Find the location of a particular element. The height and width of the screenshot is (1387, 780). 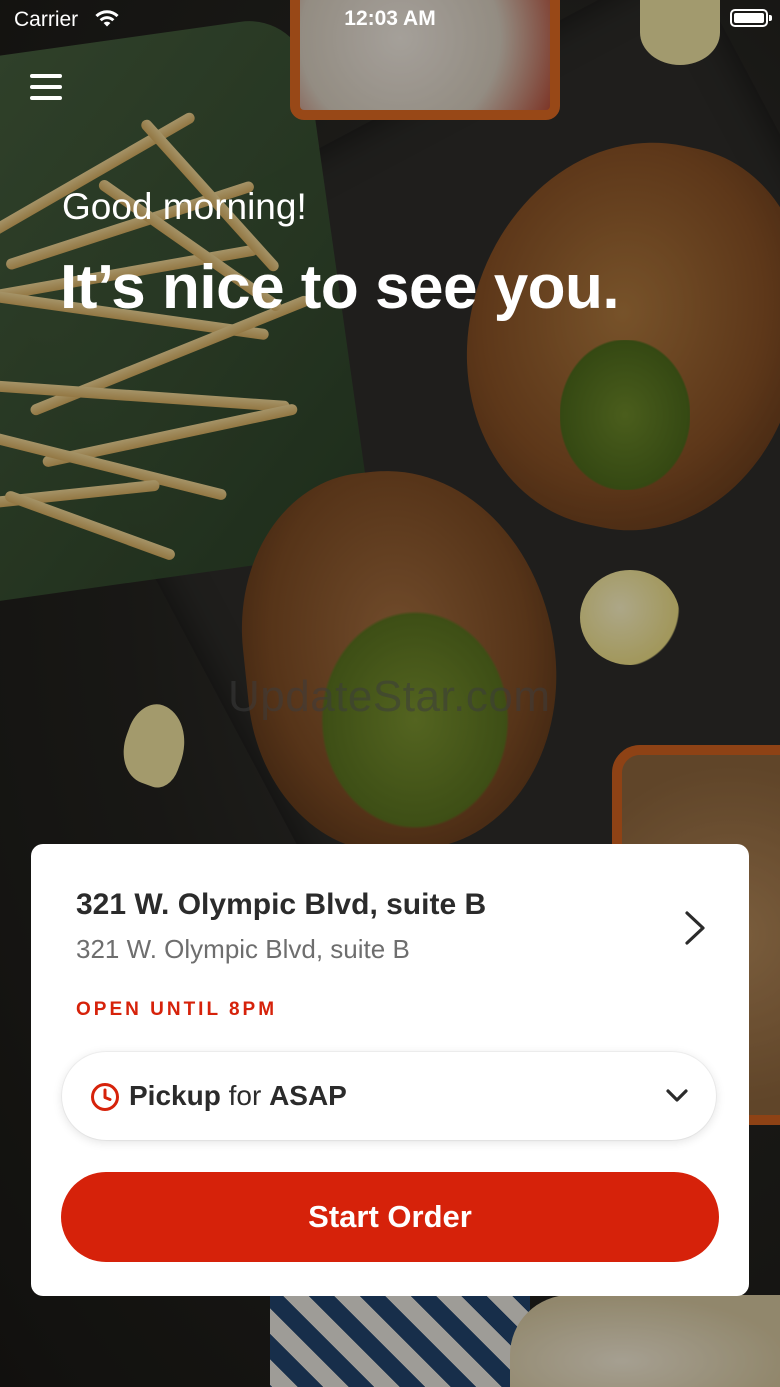

hamburger-menu-icon is located at coordinates (46, 89).